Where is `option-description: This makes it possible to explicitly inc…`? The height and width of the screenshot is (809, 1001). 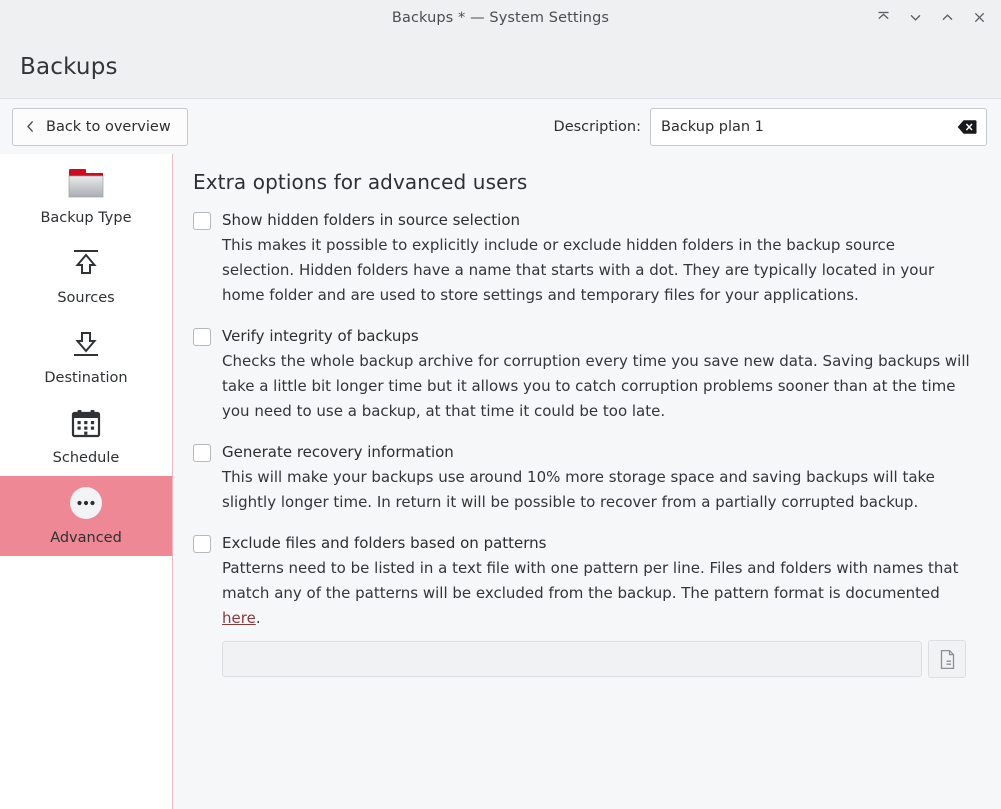 option-description: This makes it possible to explicitly inc… is located at coordinates (578, 270).